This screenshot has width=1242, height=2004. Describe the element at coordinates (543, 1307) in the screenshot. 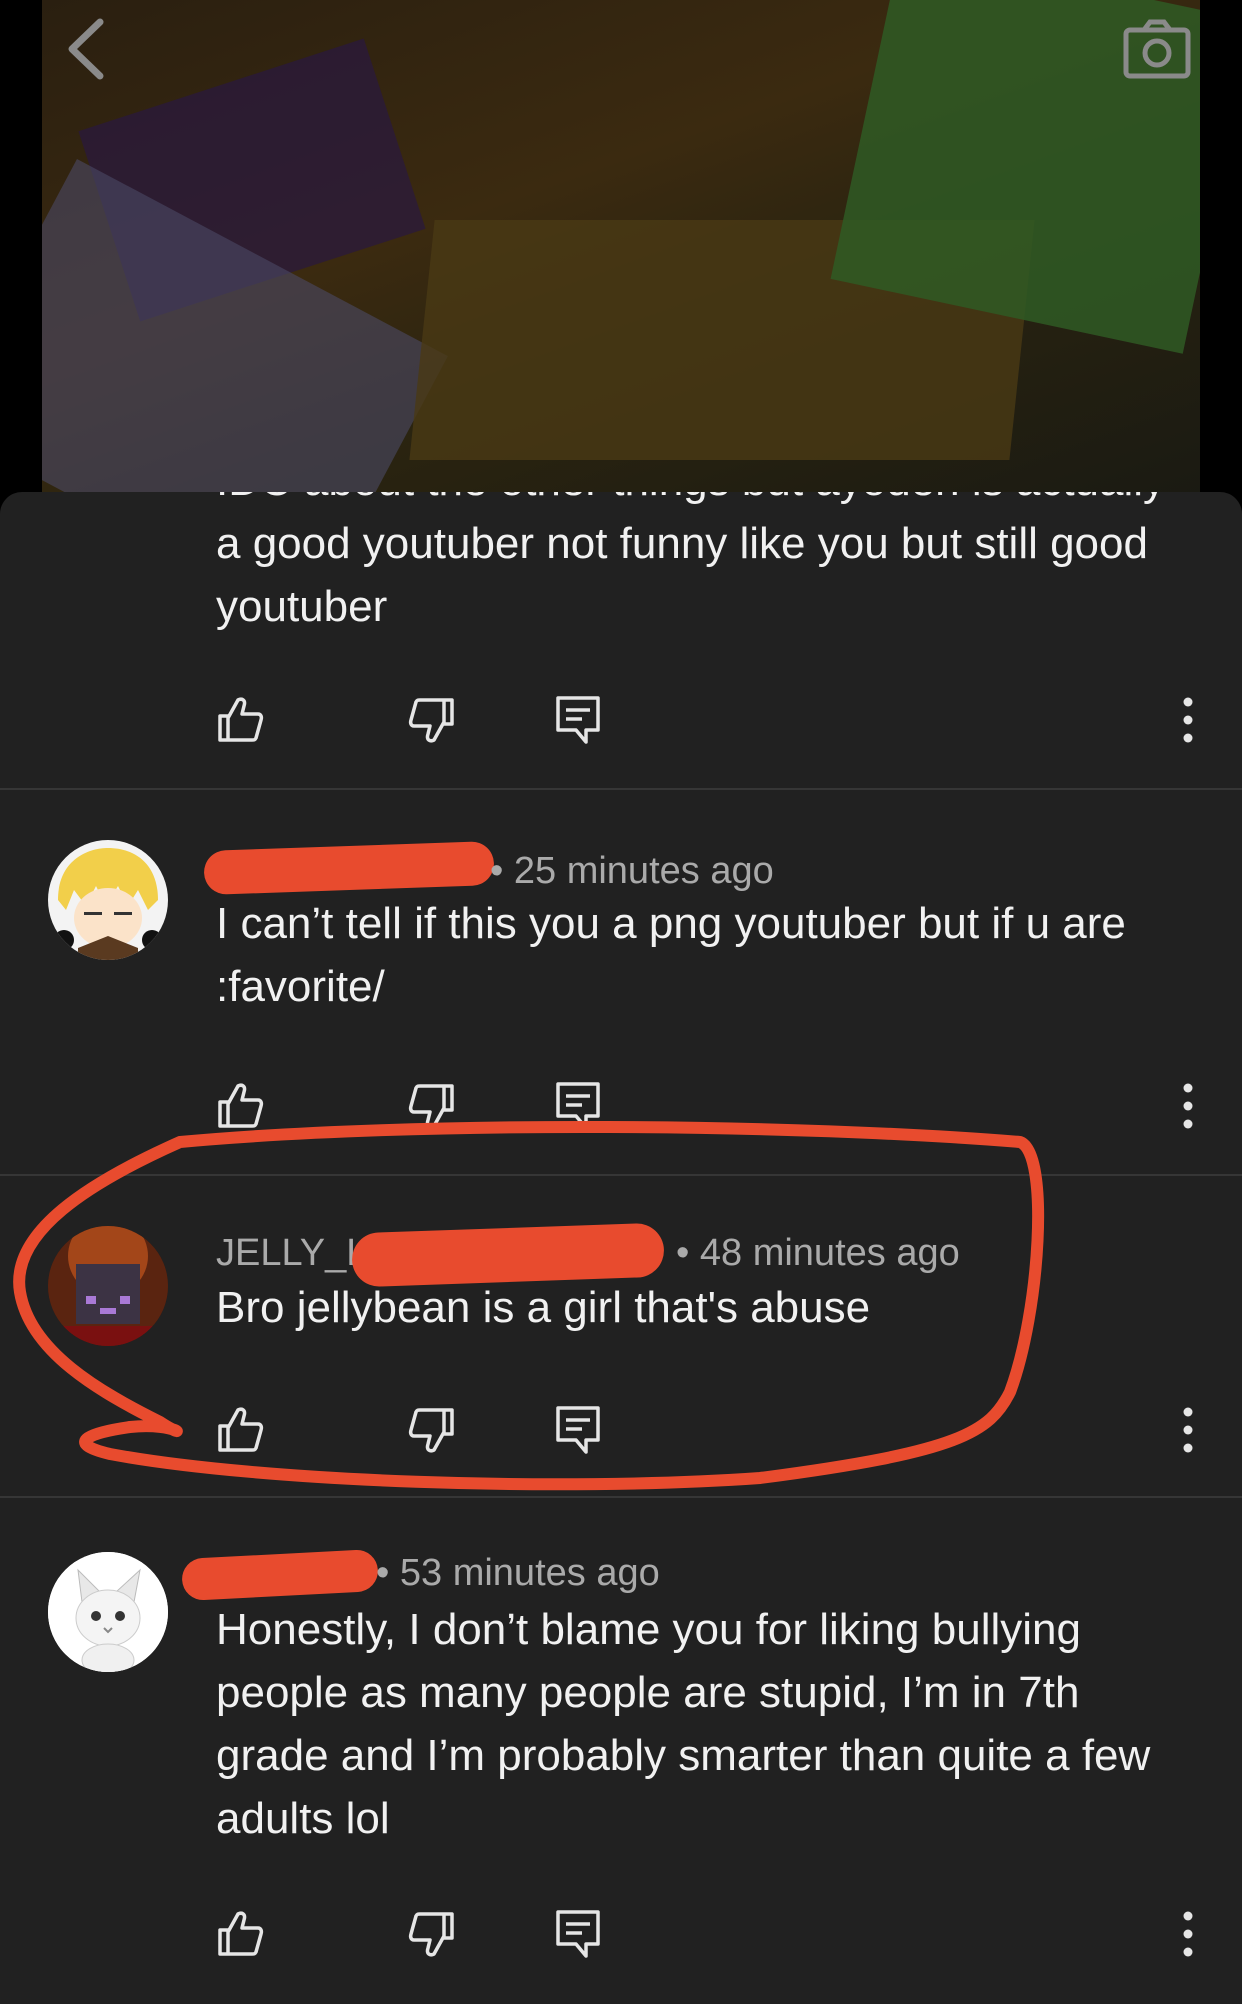

I see `comment-text: Bro jellybean is a girl that's abuse` at that location.